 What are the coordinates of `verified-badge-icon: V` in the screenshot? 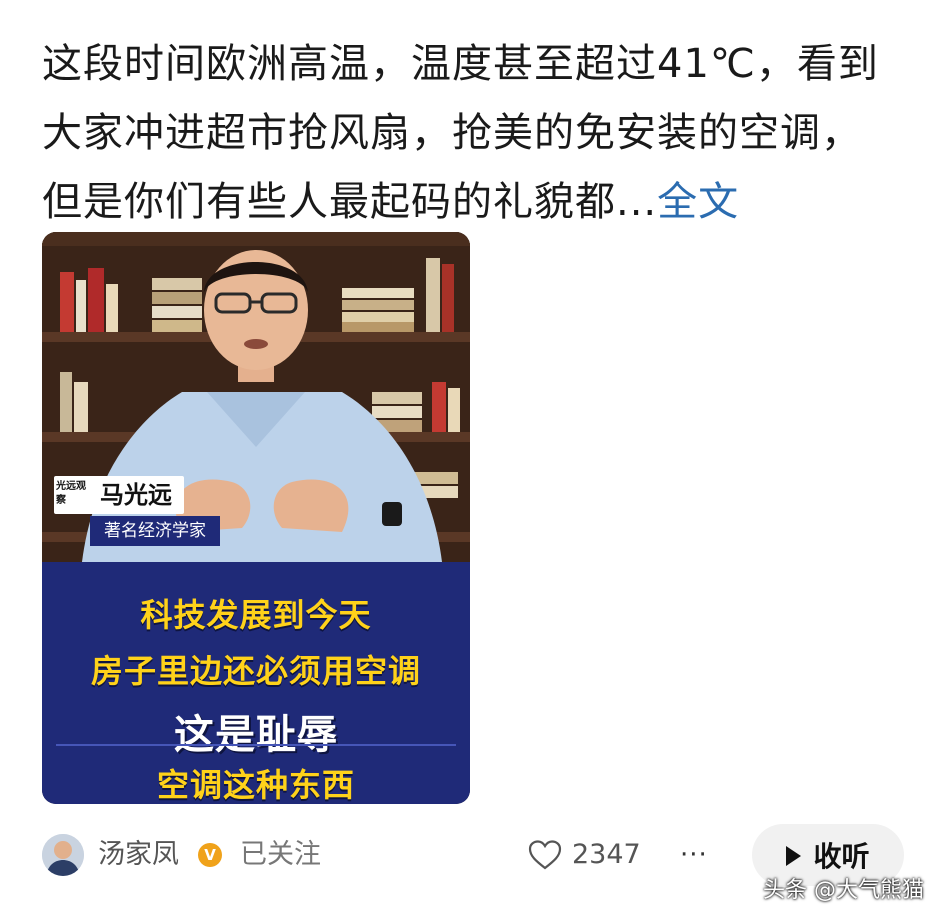 It's located at (210, 855).